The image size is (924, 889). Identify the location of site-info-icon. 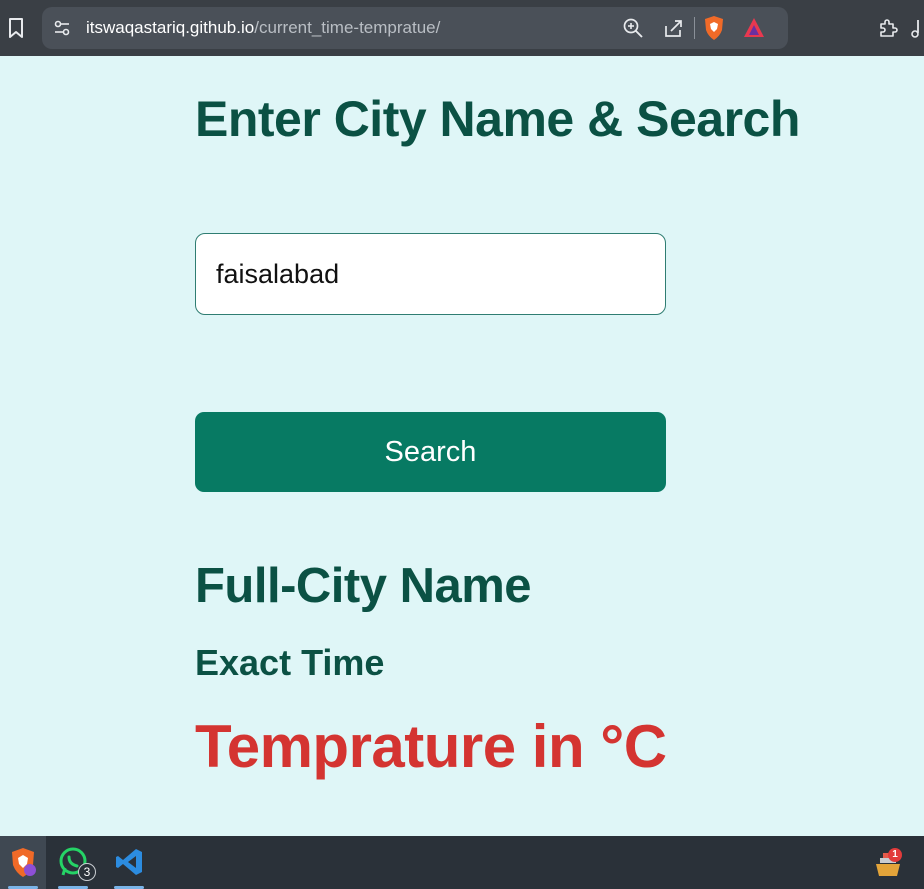
(62, 28).